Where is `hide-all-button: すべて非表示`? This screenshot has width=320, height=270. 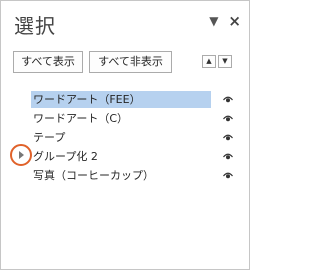 hide-all-button: すべて非表示 is located at coordinates (130, 62).